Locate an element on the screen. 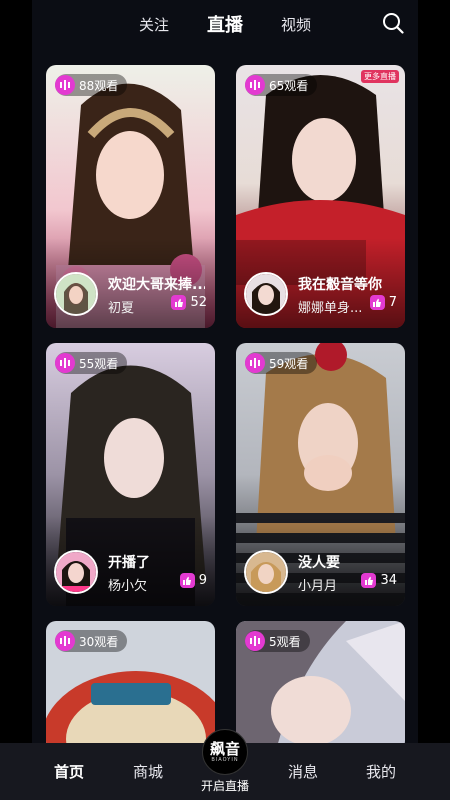 This screenshot has width=450, height=800. go-live-button: 飙音 BIAOYIN 开启直播 is located at coordinates (225, 761).